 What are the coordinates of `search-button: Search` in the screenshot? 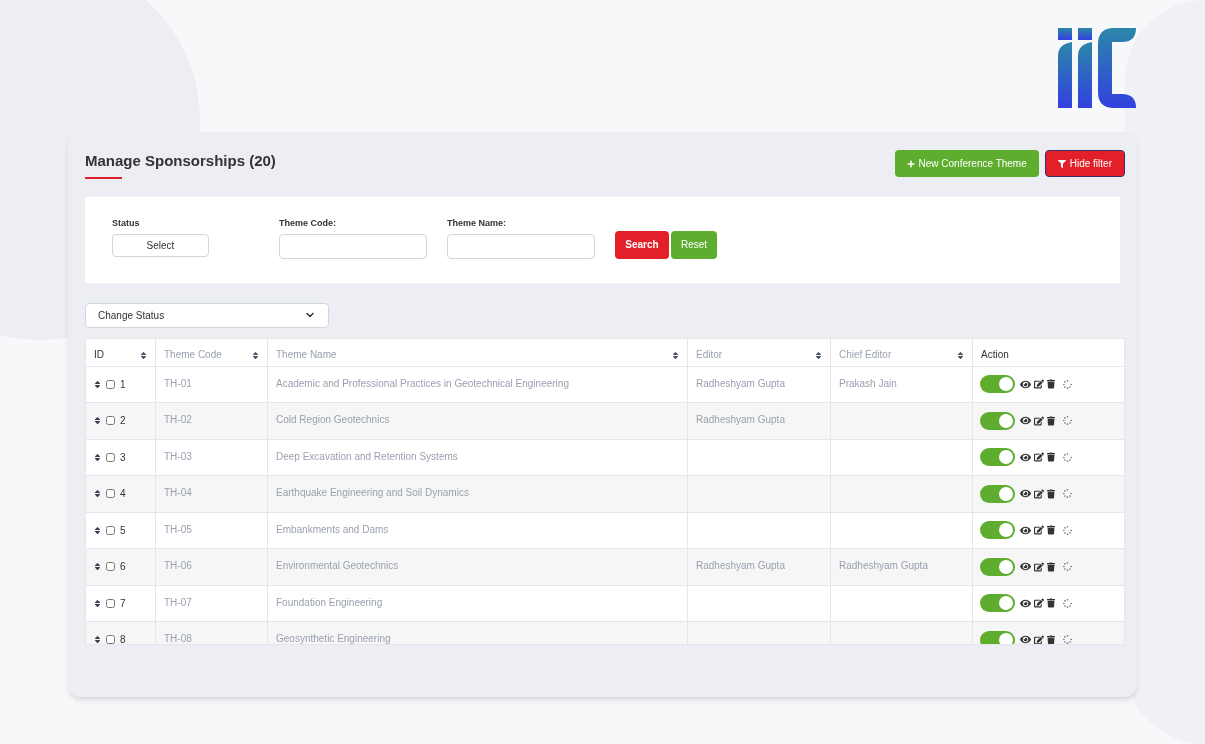 It's located at (642, 244).